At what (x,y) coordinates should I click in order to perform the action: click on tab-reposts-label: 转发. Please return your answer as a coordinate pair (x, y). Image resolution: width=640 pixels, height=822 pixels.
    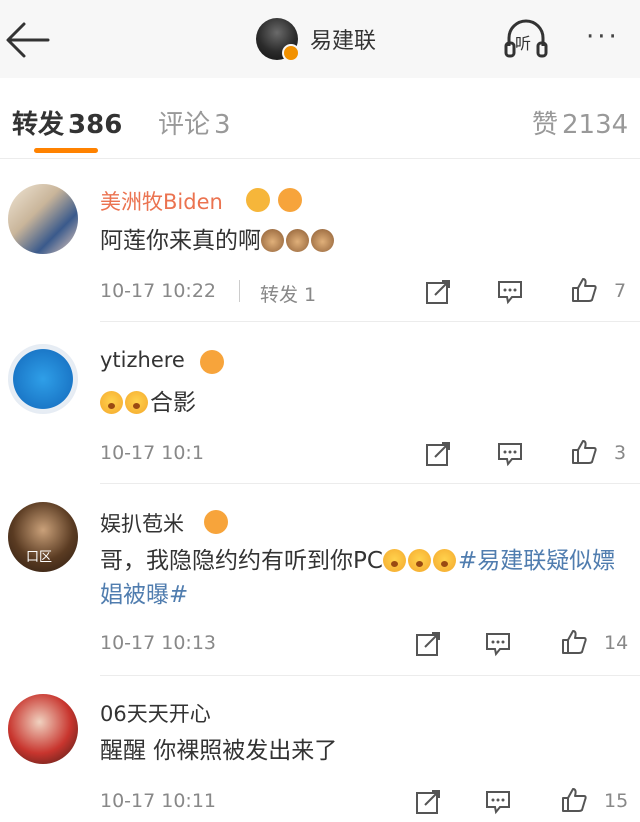
    Looking at the image, I should click on (38, 125).